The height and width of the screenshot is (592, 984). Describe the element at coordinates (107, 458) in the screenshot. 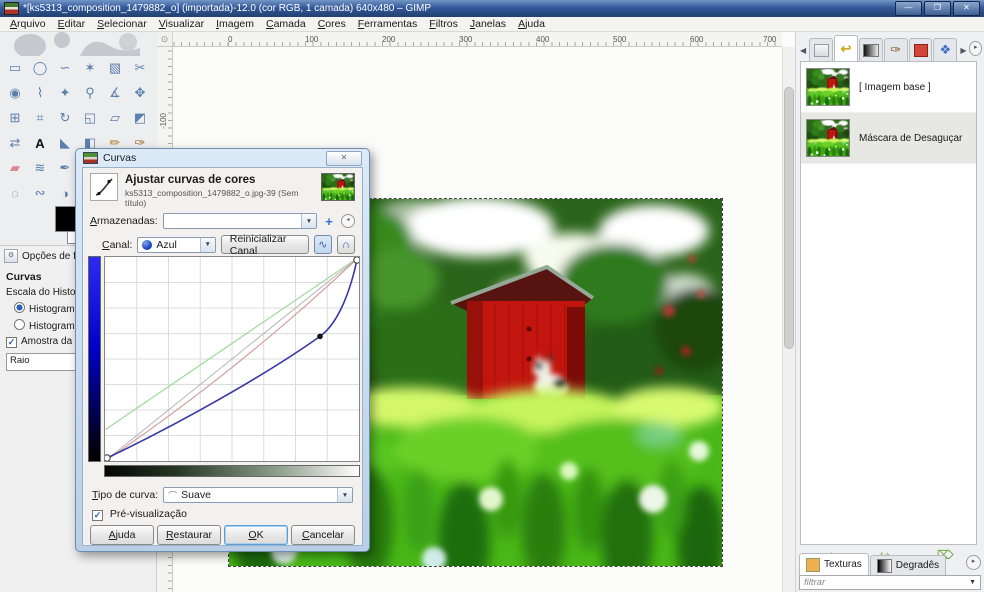

I see `curve-point-black` at that location.